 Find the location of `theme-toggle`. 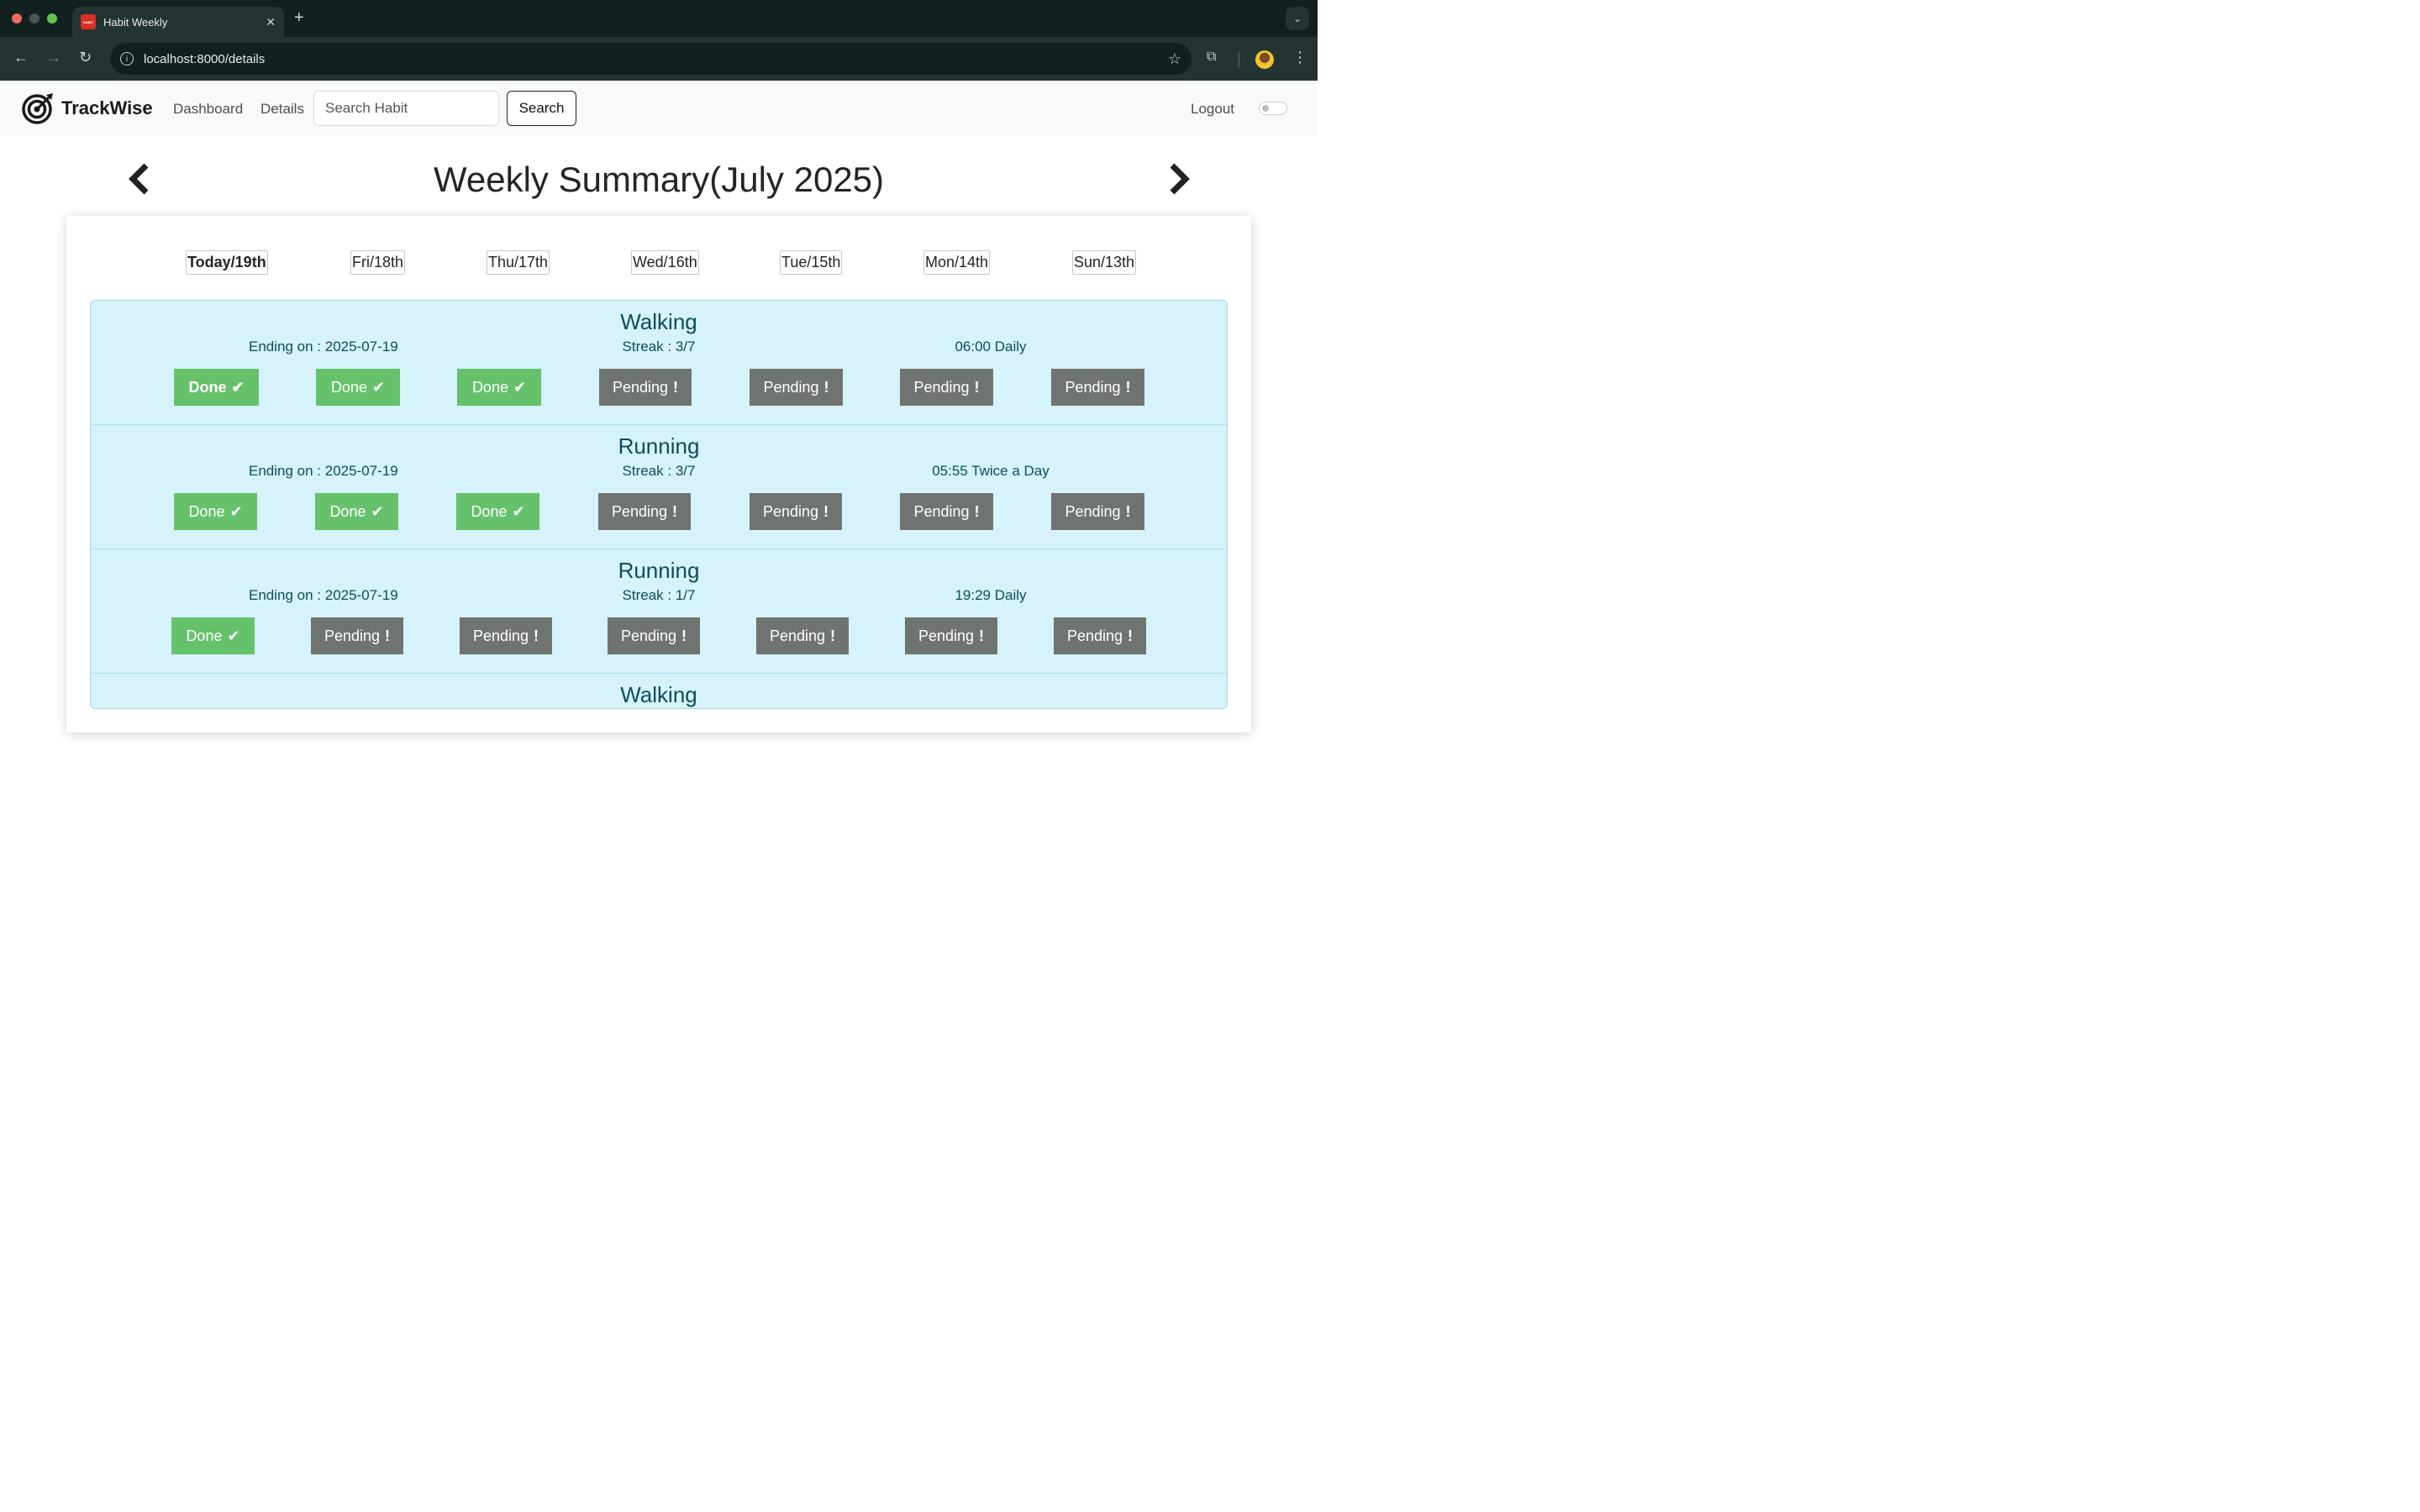

theme-toggle is located at coordinates (1273, 108).